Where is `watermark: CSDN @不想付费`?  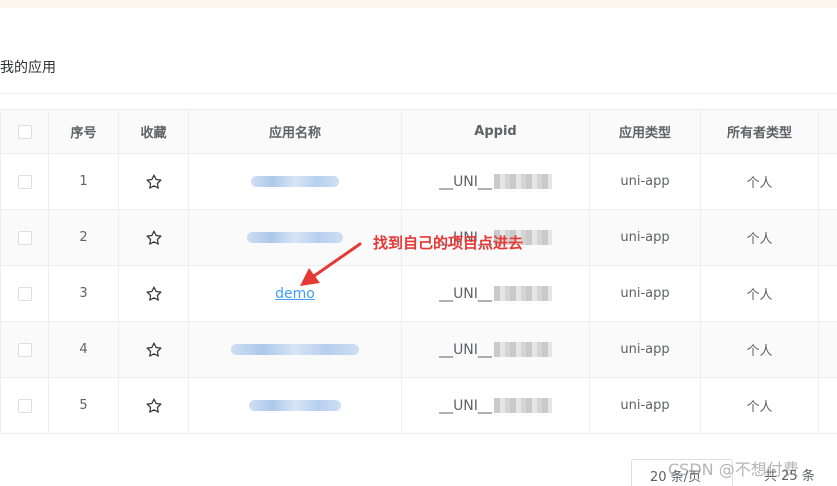 watermark: CSDN @不想付费 is located at coordinates (733, 469).